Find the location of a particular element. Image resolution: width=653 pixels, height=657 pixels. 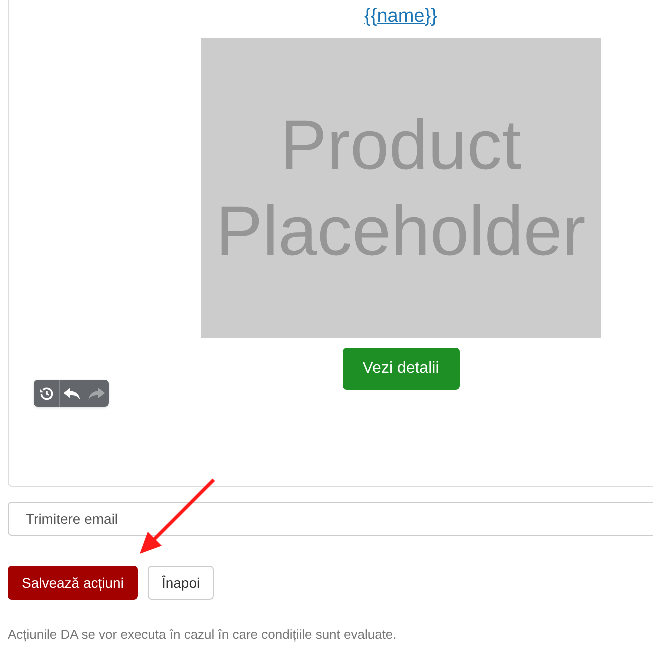

details-button: Vezi detalii is located at coordinates (401, 369).